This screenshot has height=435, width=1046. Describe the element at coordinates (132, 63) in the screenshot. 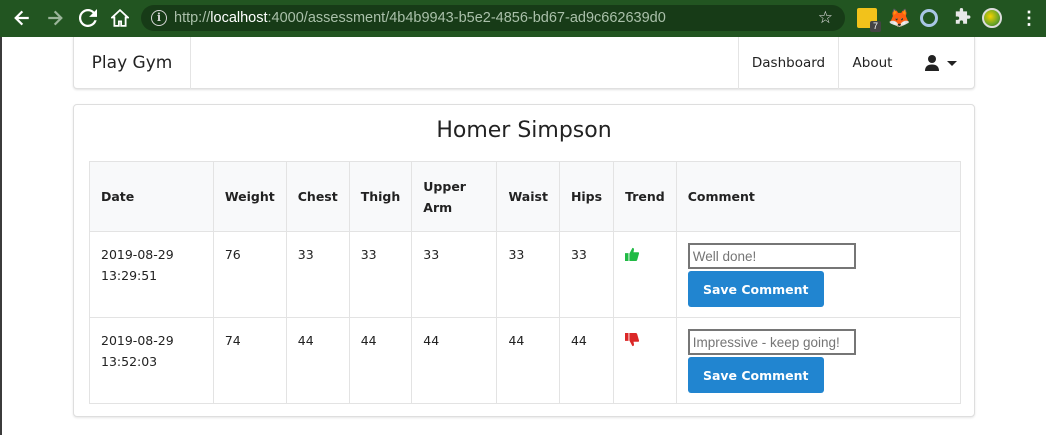

I see `brand-logo-text: Play Gym` at that location.